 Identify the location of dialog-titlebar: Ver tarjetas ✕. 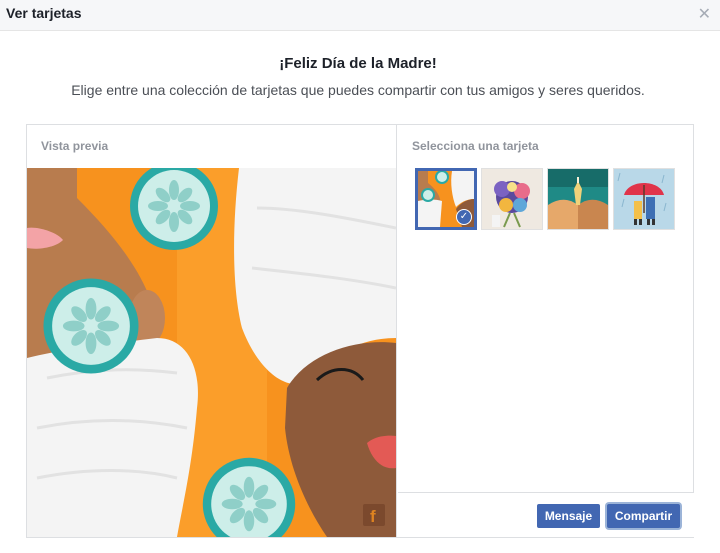
(360, 15).